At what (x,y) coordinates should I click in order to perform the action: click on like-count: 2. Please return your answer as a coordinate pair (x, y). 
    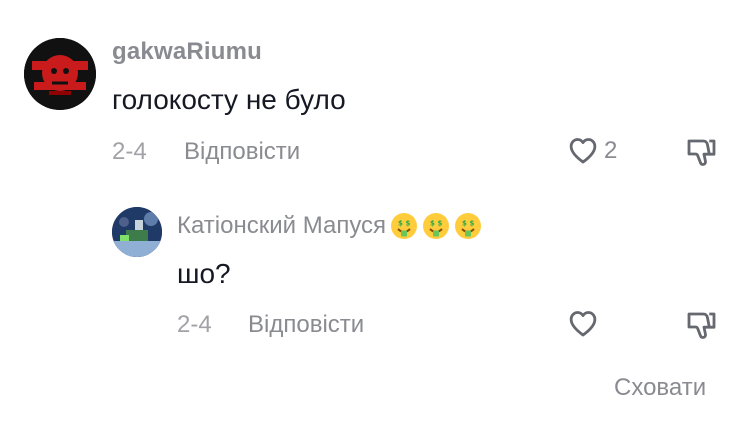
    Looking at the image, I should click on (611, 150).